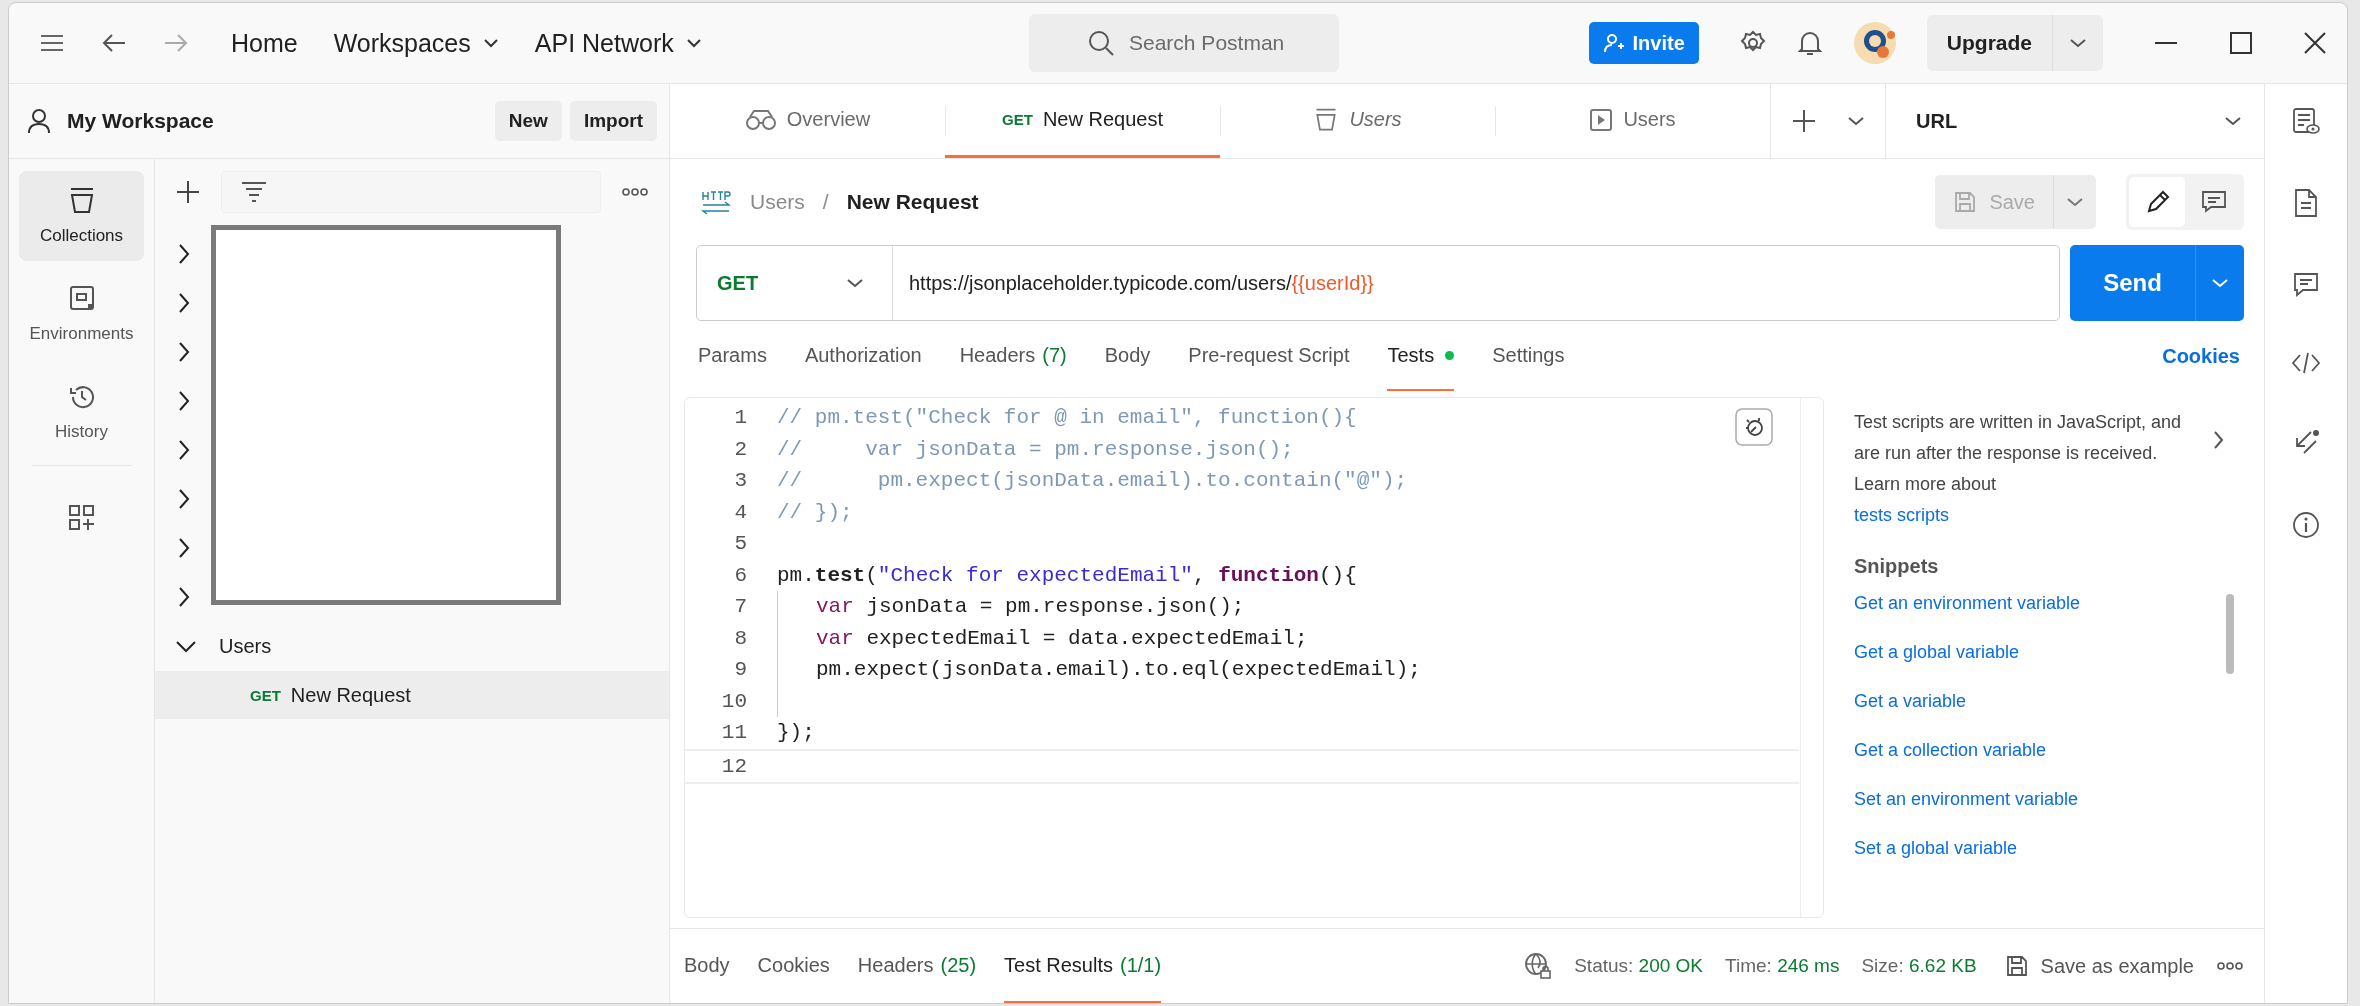 The height and width of the screenshot is (1006, 2360). What do you see at coordinates (528, 121) in the screenshot?
I see `workspace-button: New` at bounding box center [528, 121].